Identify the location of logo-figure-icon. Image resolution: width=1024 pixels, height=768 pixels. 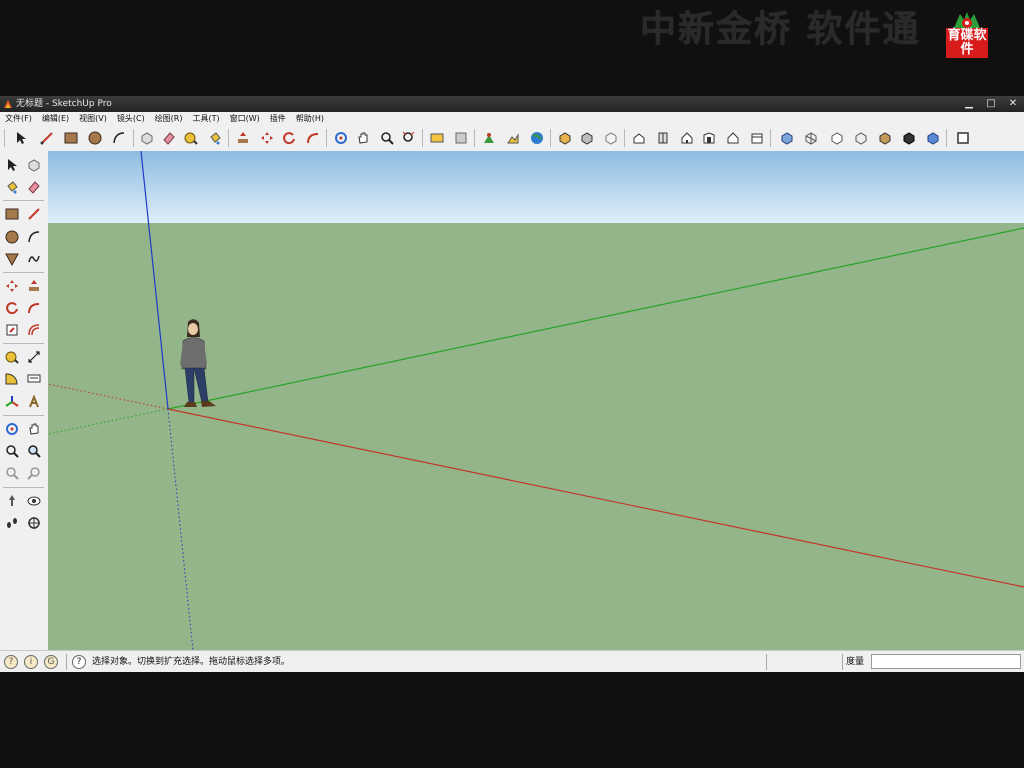
(967, 20).